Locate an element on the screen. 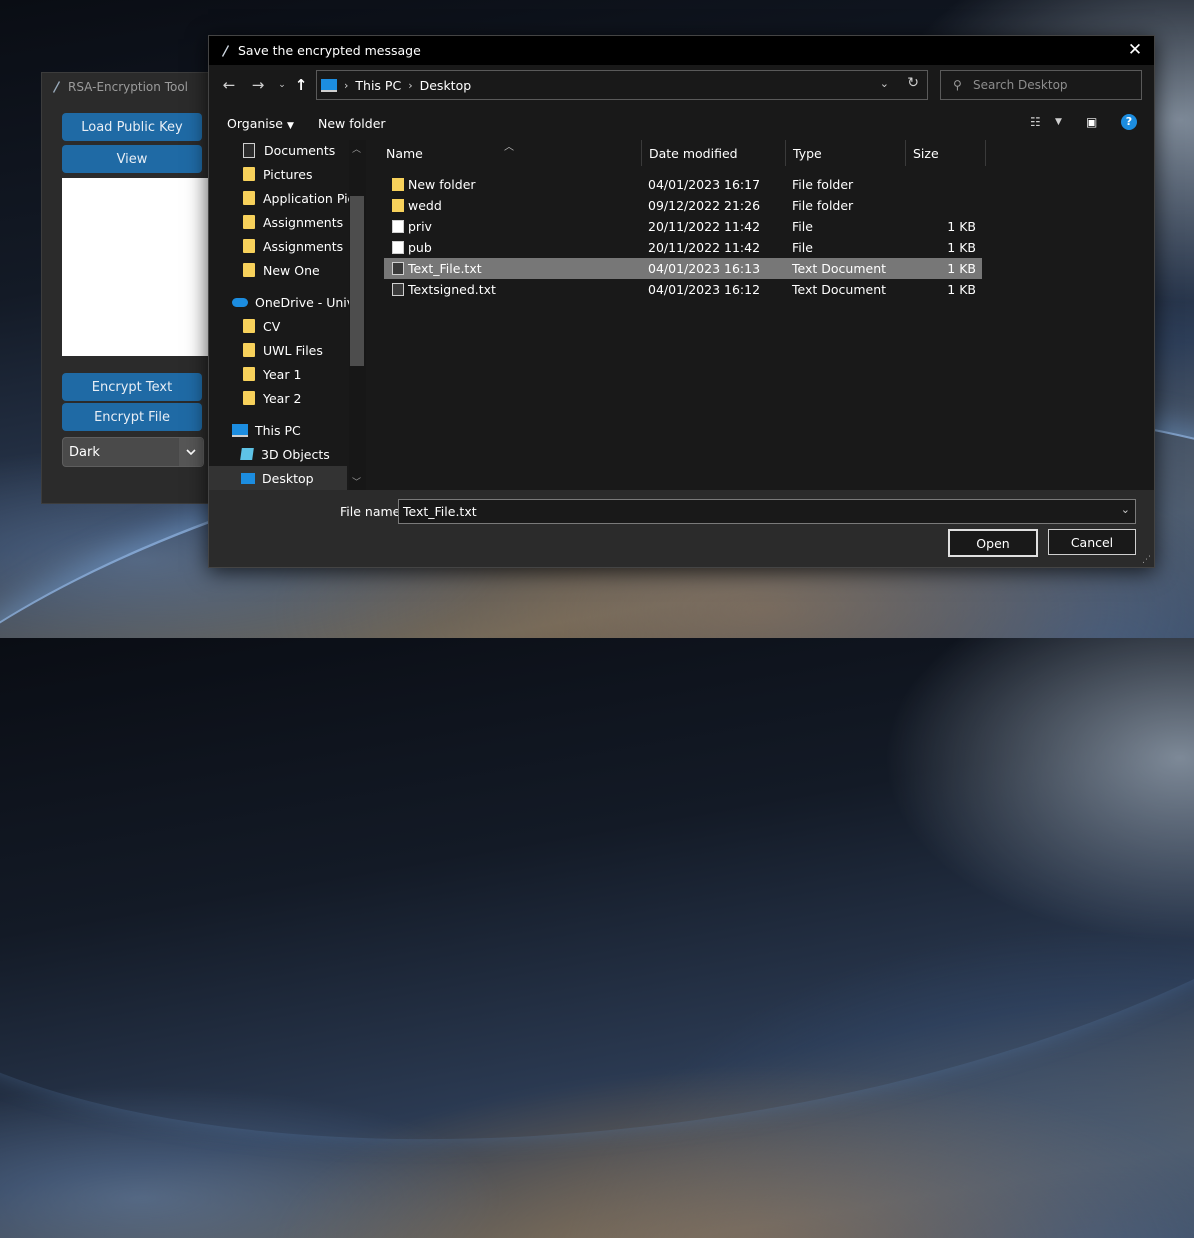  view-options-icon: ☷ is located at coordinates (1035, 122).